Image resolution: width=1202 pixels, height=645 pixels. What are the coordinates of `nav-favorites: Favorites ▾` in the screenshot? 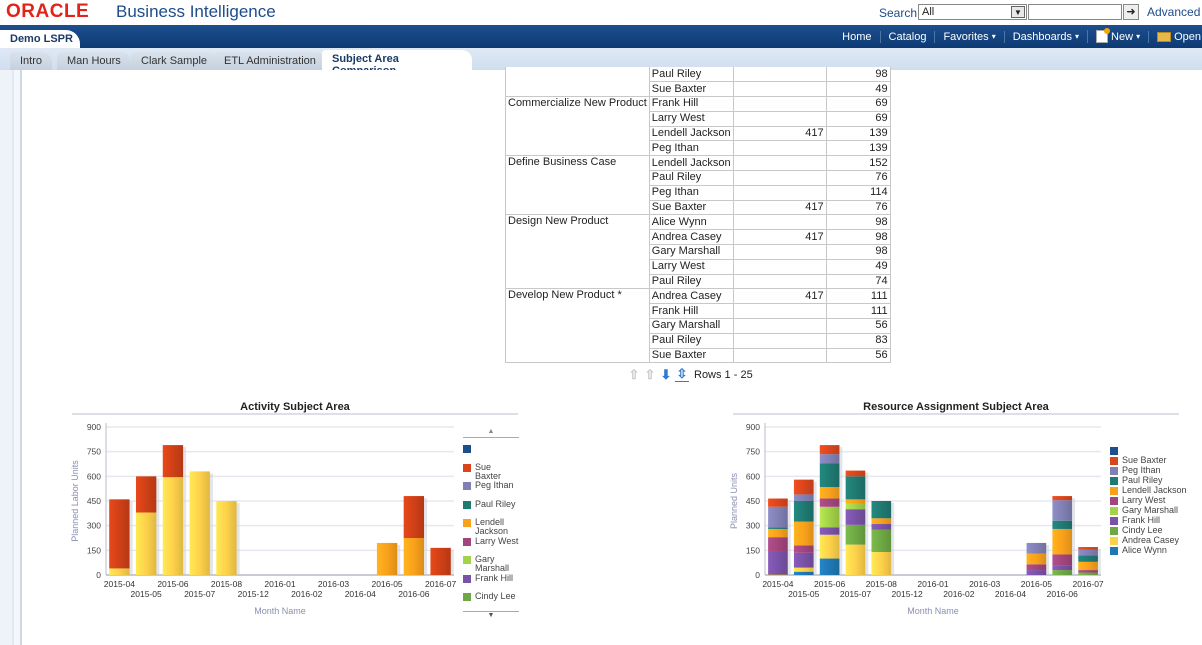 It's located at (968, 36).